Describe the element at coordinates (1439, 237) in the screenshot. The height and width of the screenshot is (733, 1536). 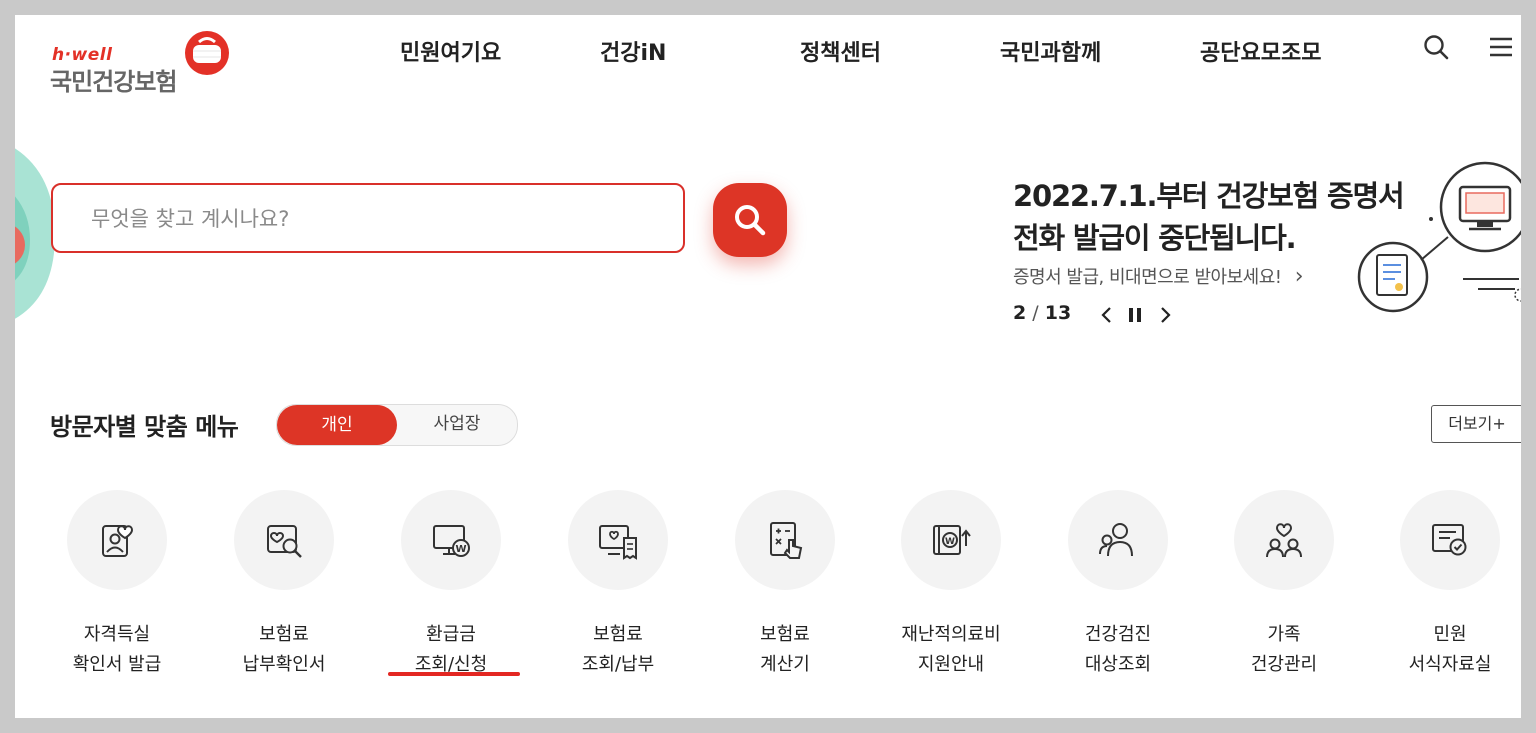
I see `banner-illustration` at that location.